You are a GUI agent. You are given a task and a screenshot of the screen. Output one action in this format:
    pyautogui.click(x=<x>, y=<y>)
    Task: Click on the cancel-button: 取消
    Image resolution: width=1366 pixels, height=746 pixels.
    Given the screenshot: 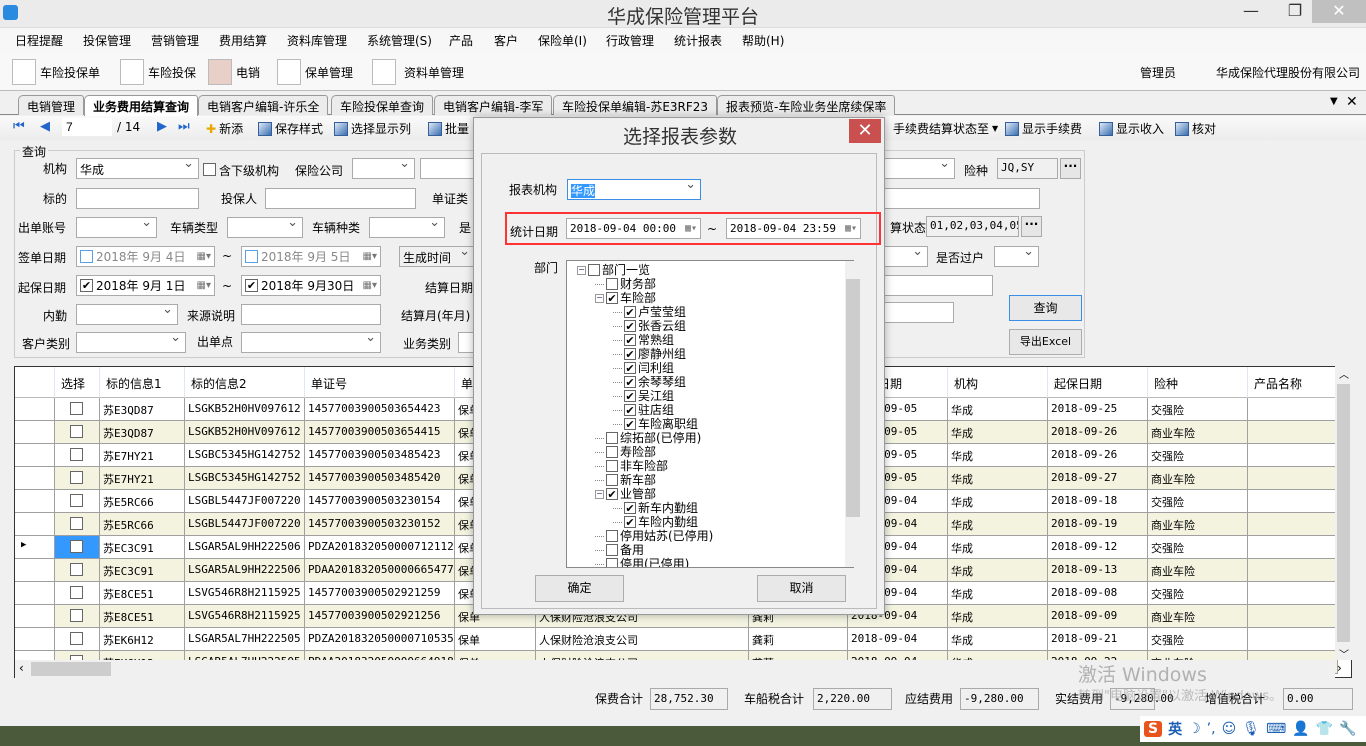 What is the action you would take?
    pyautogui.click(x=801, y=588)
    